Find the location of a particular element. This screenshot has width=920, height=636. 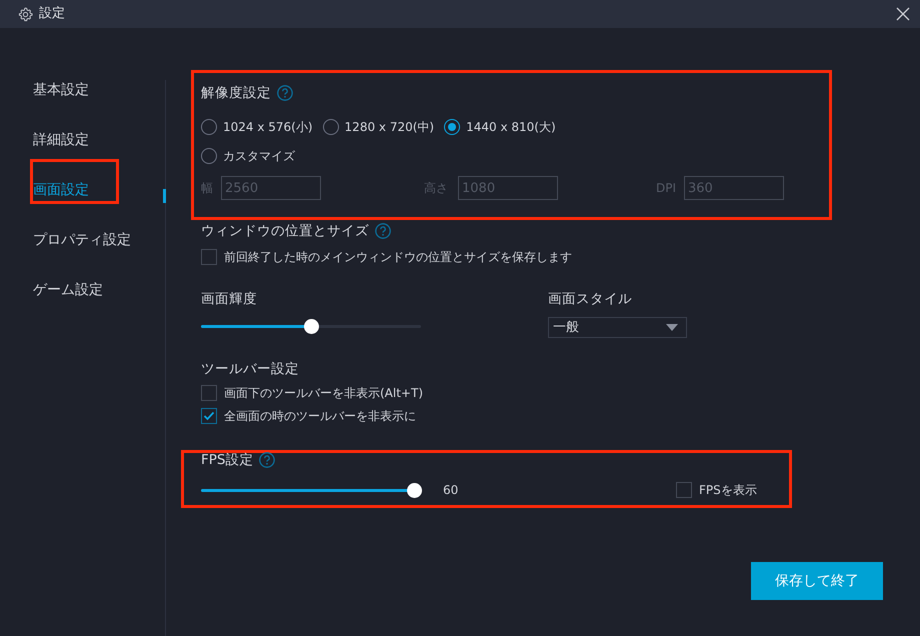

field-label: 高さ is located at coordinates (436, 188).